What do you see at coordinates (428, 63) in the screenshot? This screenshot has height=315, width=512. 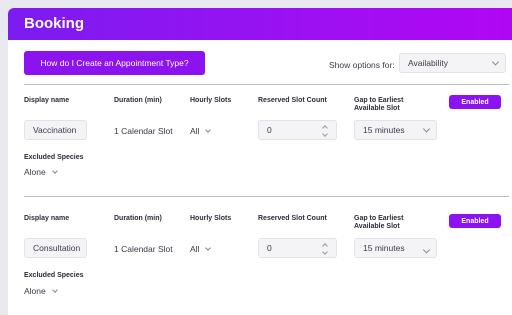 I see `show-options-value: Availability` at bounding box center [428, 63].